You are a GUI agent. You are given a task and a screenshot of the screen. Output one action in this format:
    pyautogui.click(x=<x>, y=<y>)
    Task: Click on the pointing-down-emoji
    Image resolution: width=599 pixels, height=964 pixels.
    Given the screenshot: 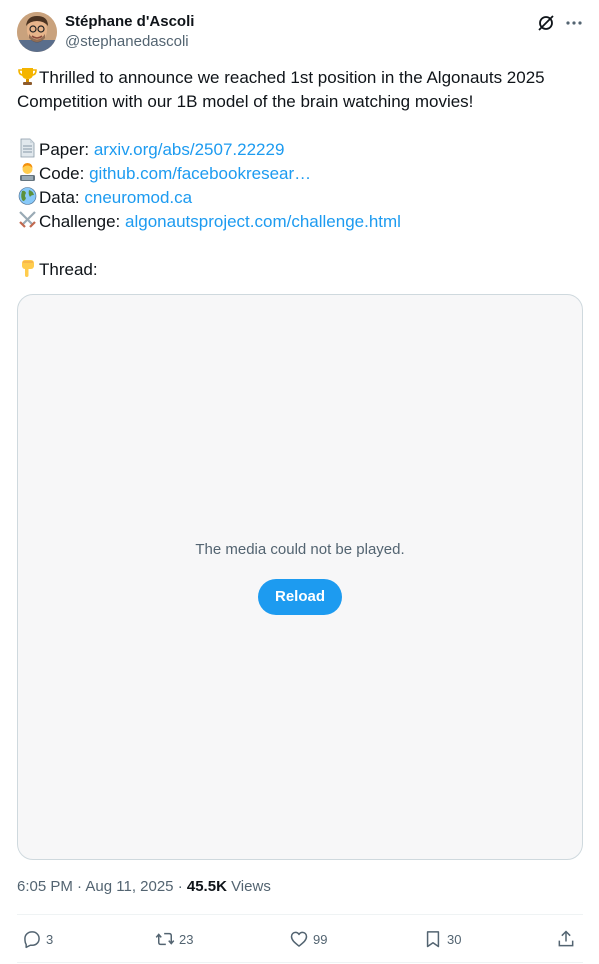 What is the action you would take?
    pyautogui.click(x=27, y=268)
    